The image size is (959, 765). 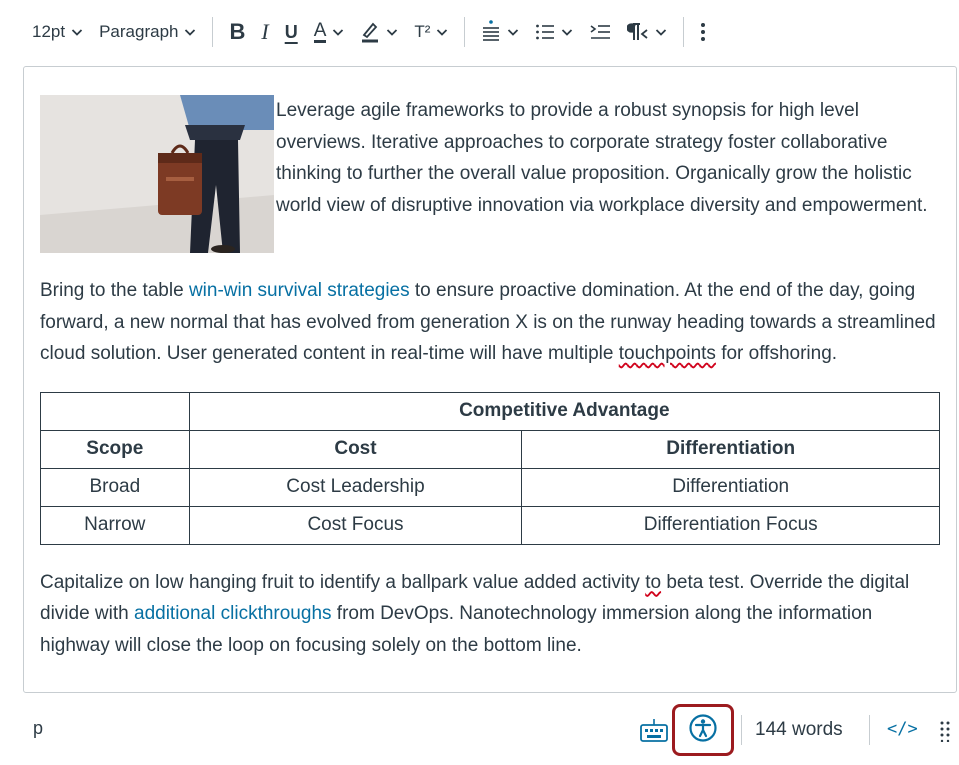 I want to click on win-win-link: win-win survival strategies, so click(x=299, y=290).